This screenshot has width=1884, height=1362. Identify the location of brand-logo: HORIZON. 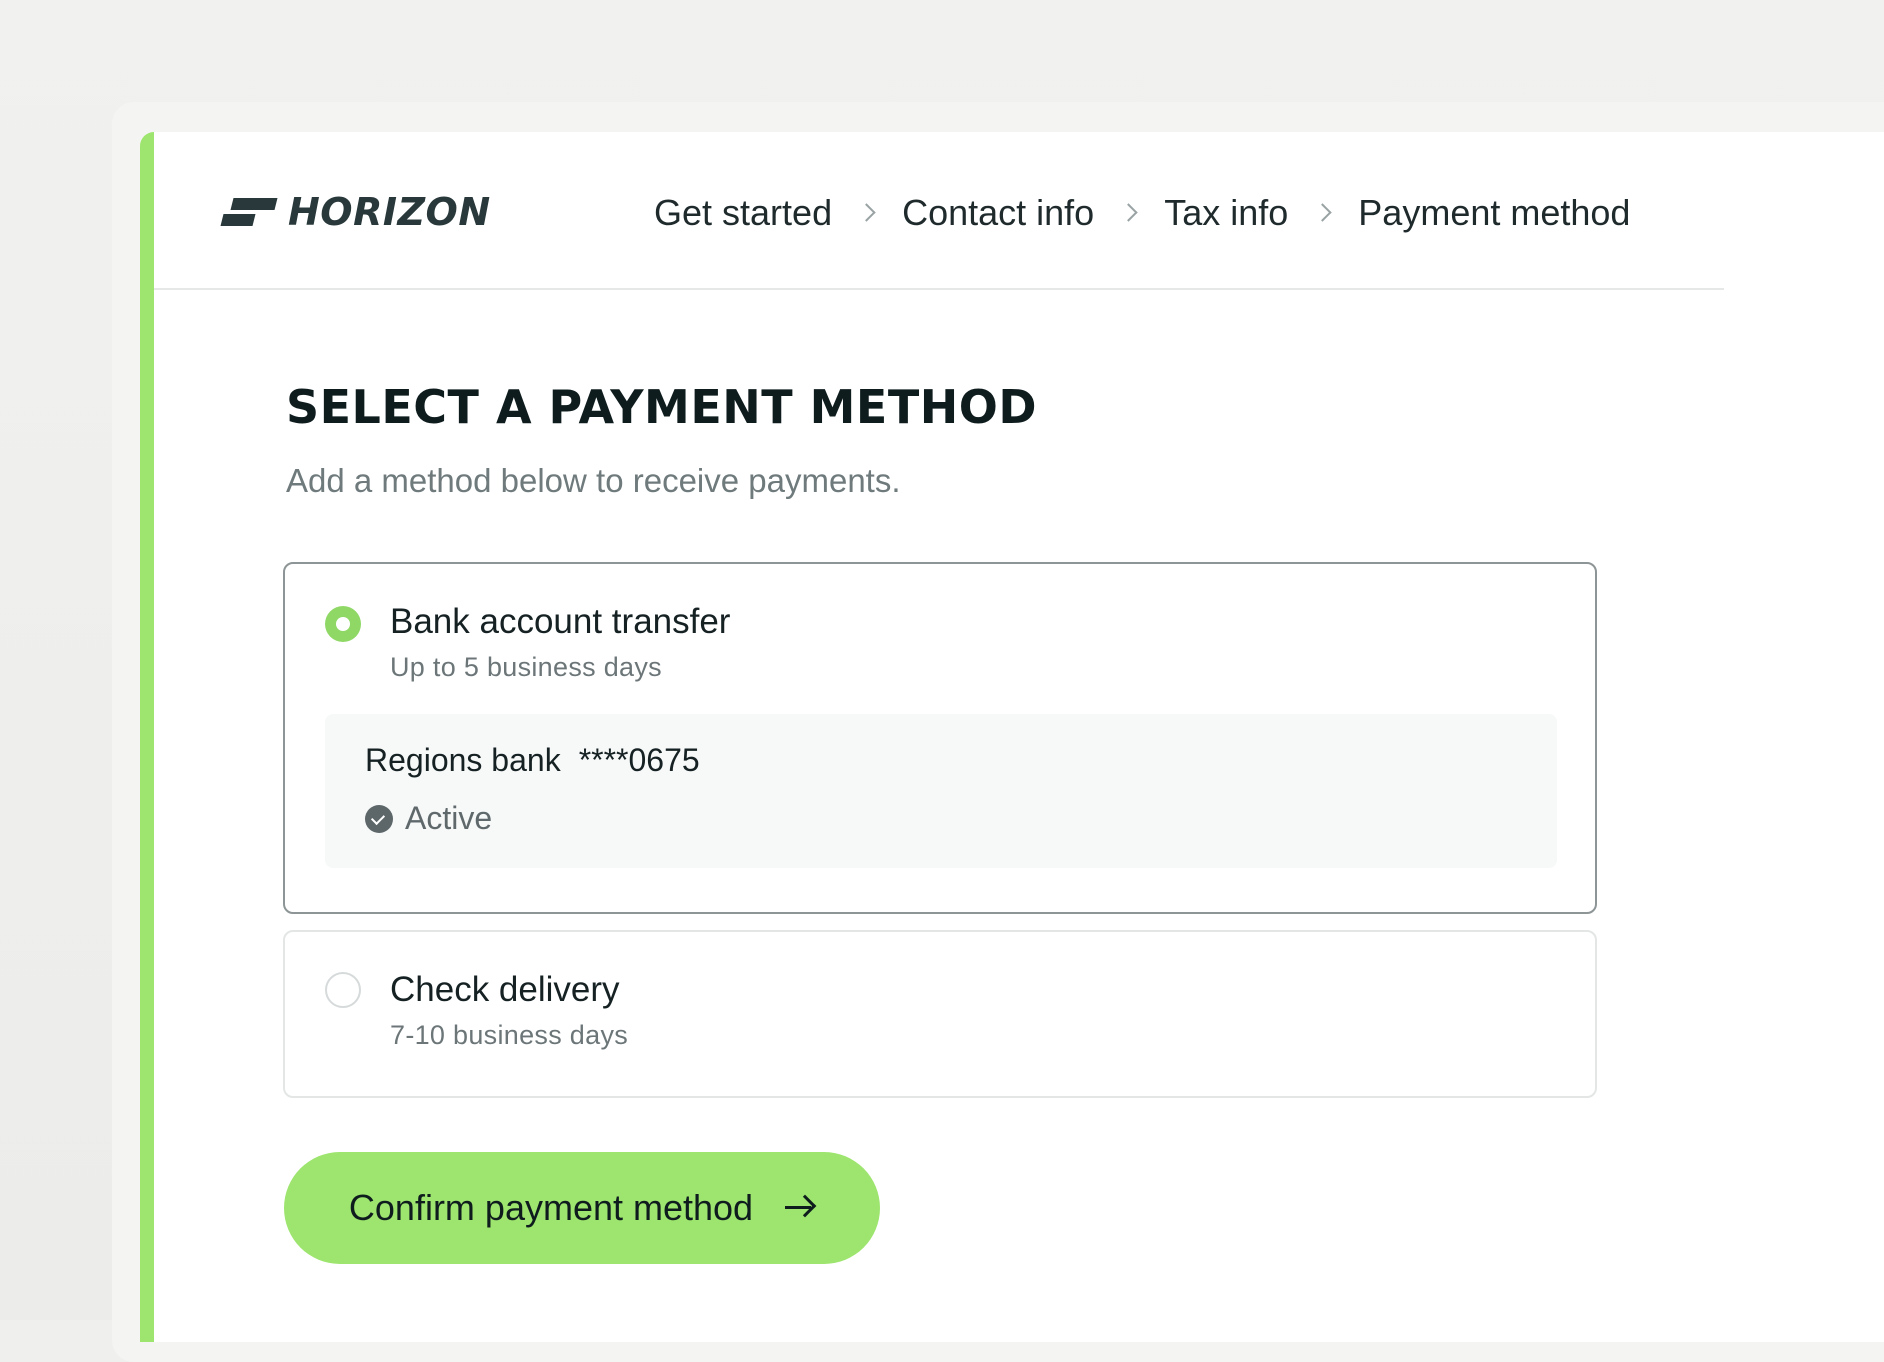
(355, 212).